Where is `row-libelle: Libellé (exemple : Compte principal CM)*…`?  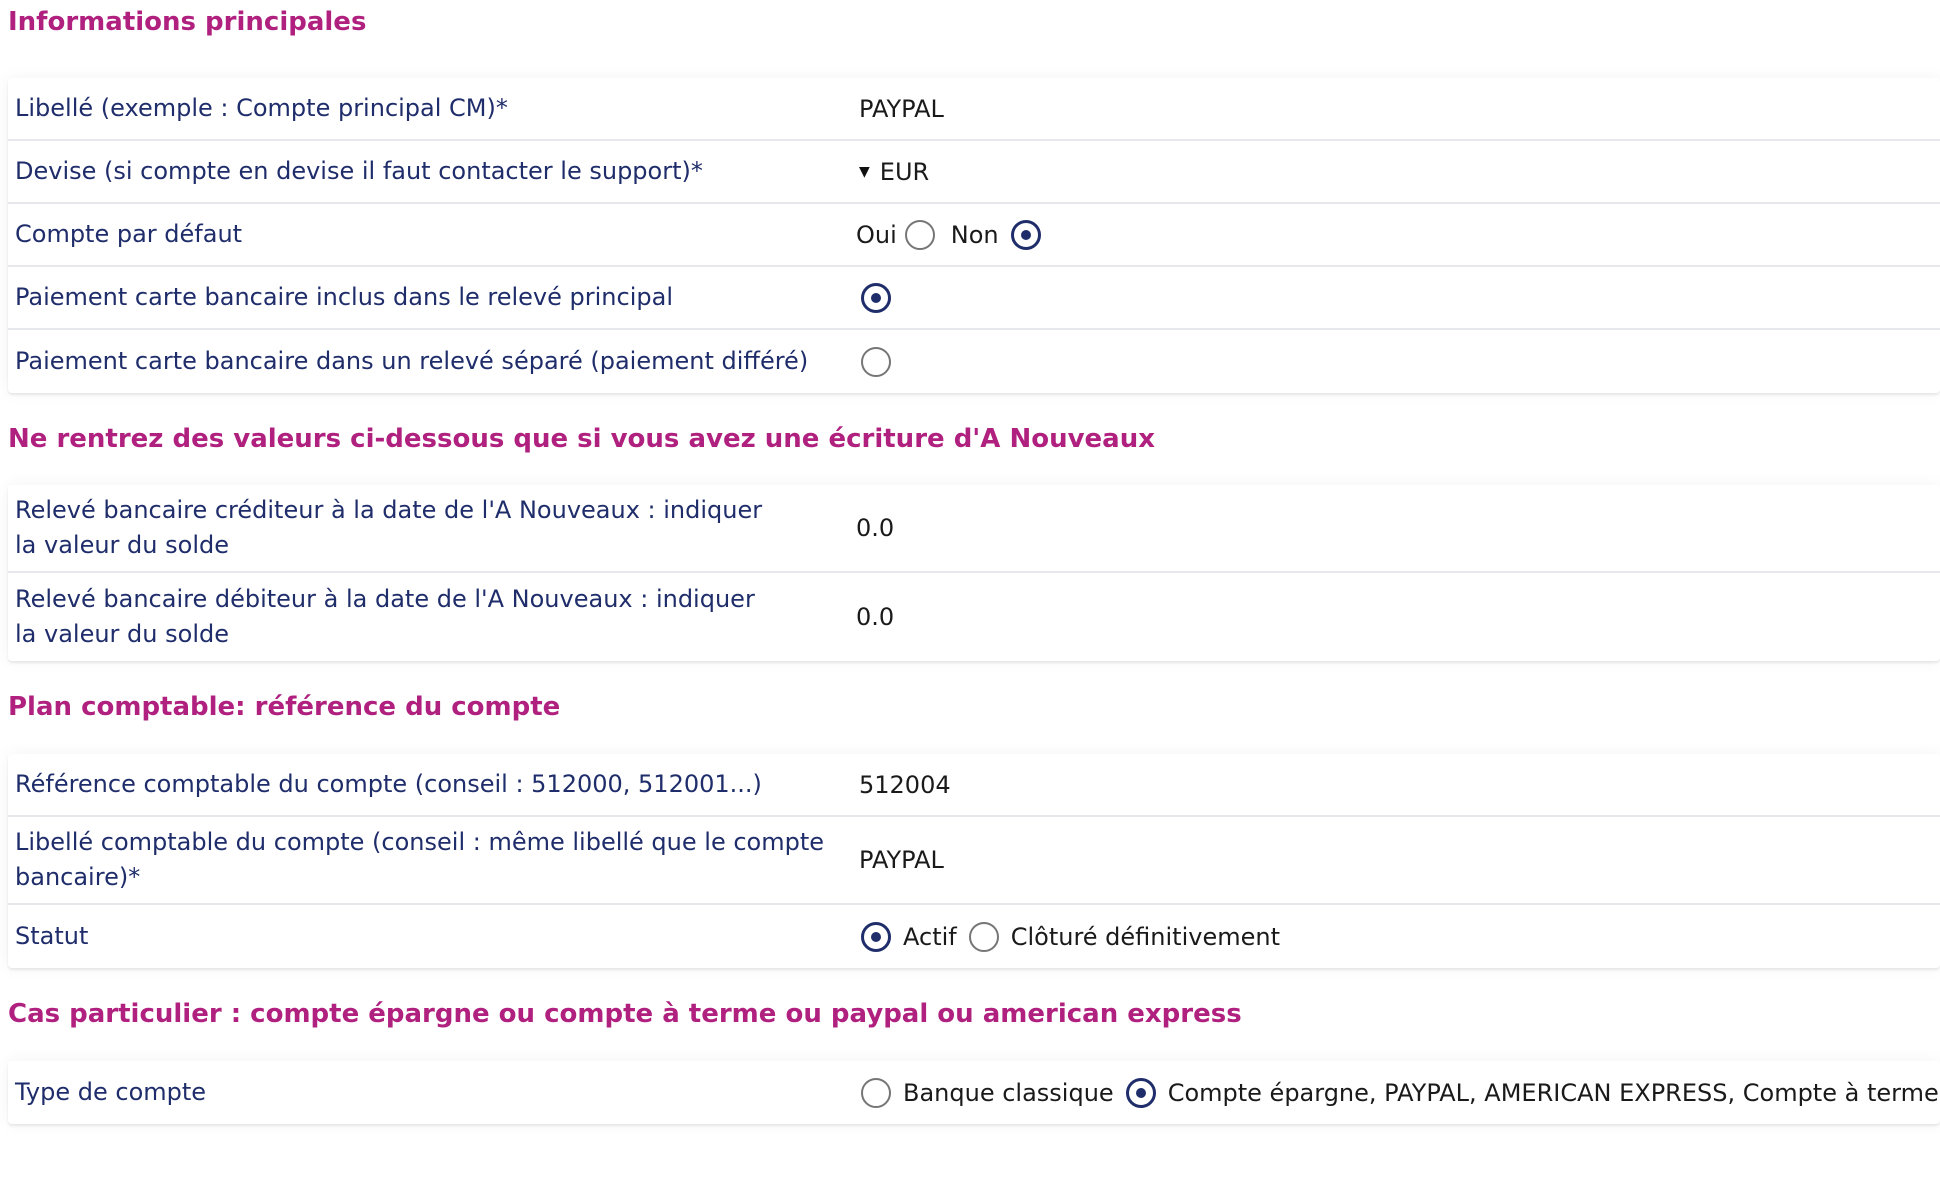
row-libelle: Libellé (exemple : Compte principal CM)*… is located at coordinates (974, 109).